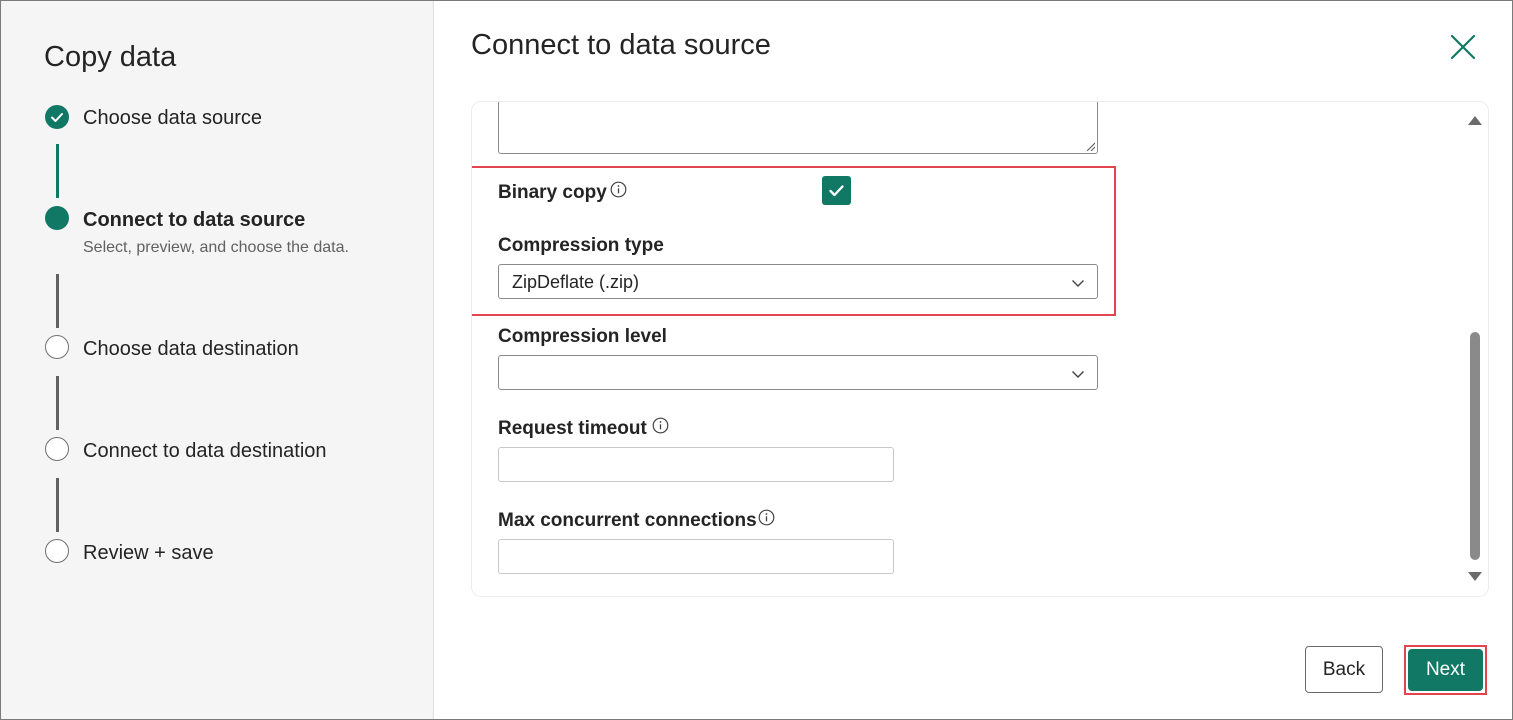  I want to click on request-timeout-label: Request timeout, so click(572, 428).